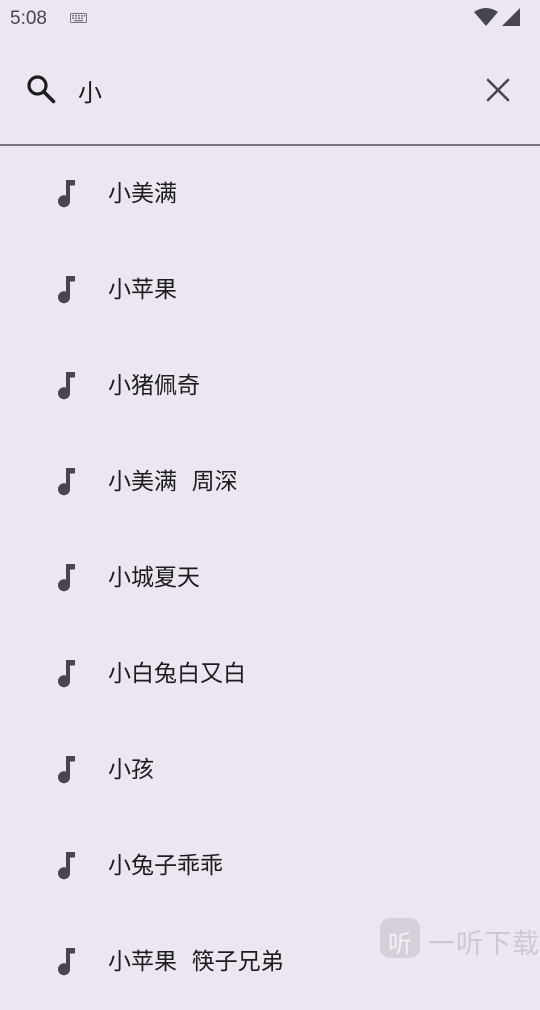 The image size is (540, 1010). What do you see at coordinates (484, 944) in the screenshot?
I see `watermark-text: 一听下载` at bounding box center [484, 944].